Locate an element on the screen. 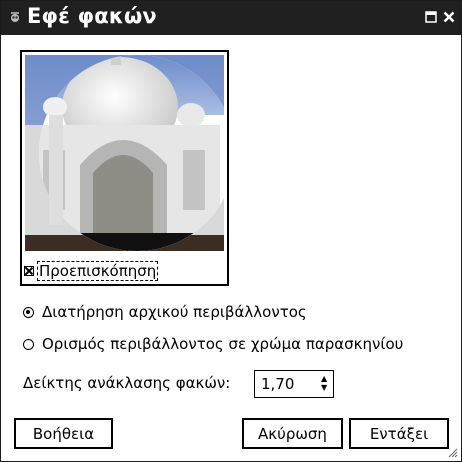 This screenshot has width=462, height=462. gimp-icon is located at coordinates (15, 17).